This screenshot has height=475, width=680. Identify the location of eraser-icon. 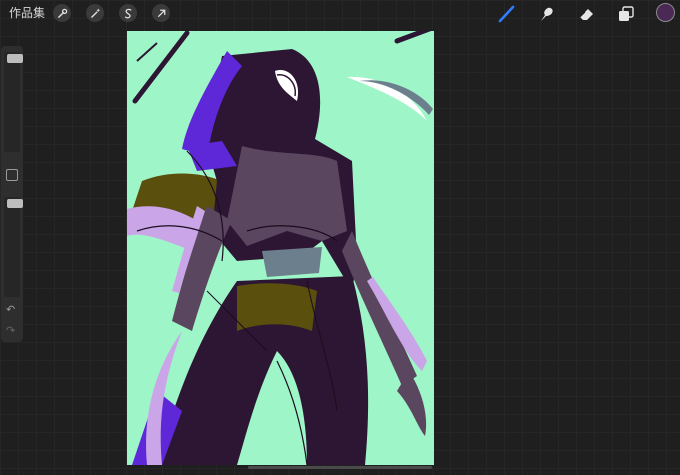
(586, 14).